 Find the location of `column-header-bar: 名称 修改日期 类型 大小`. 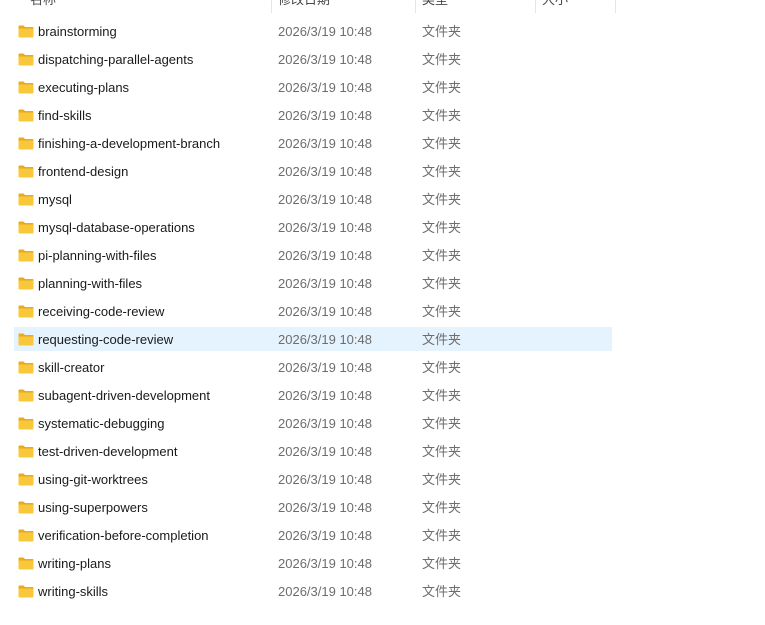

column-header-bar: 名称 修改日期 类型 大小 is located at coordinates (308, 6).